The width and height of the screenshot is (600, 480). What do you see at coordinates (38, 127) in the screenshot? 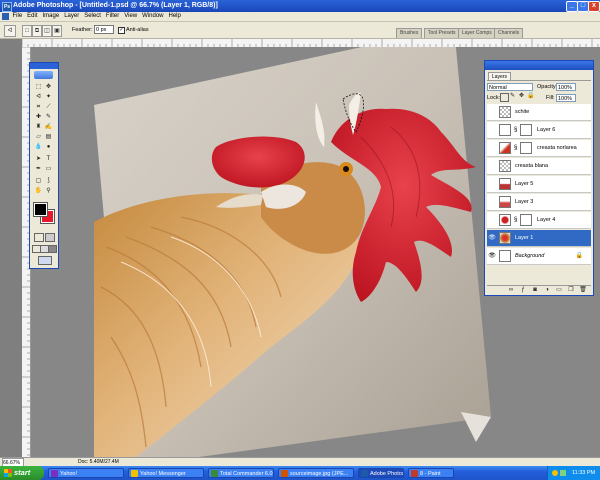
I see `clone-stamp-tool-icon: ♜` at bounding box center [38, 127].